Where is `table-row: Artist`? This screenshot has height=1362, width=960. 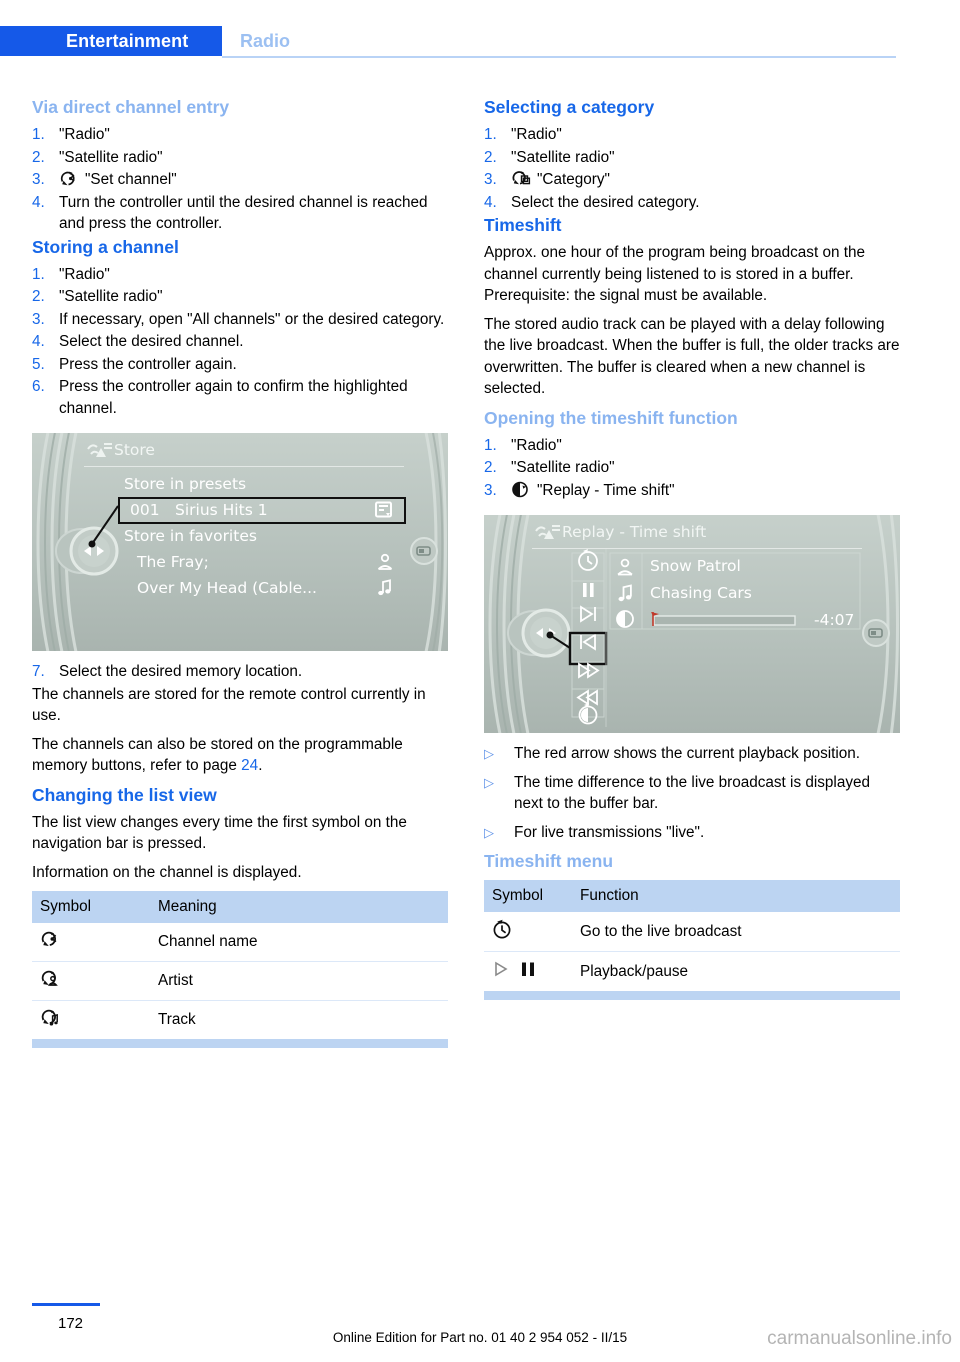 table-row: Artist is located at coordinates (240, 981).